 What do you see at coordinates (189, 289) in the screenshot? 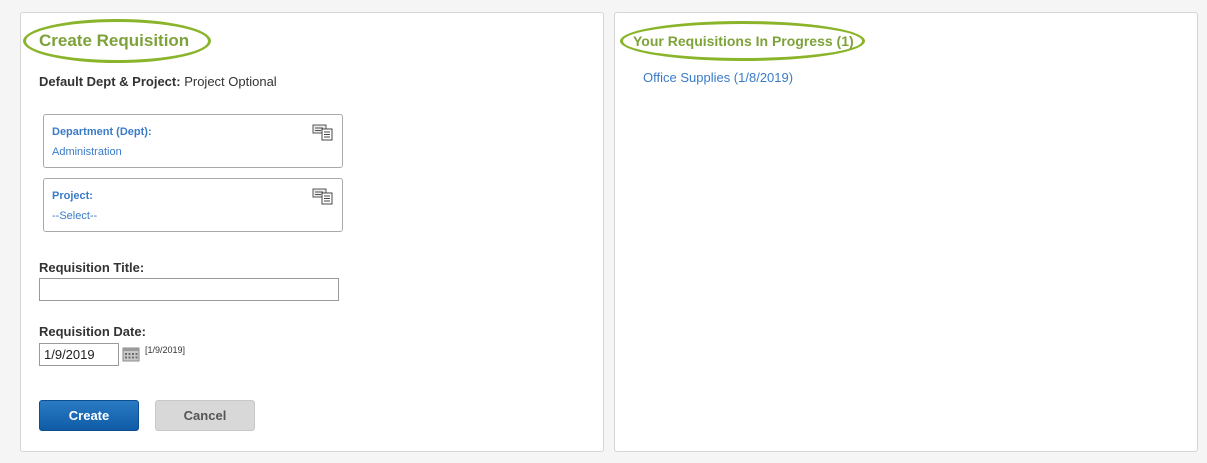
I see `requisition-title-input` at bounding box center [189, 289].